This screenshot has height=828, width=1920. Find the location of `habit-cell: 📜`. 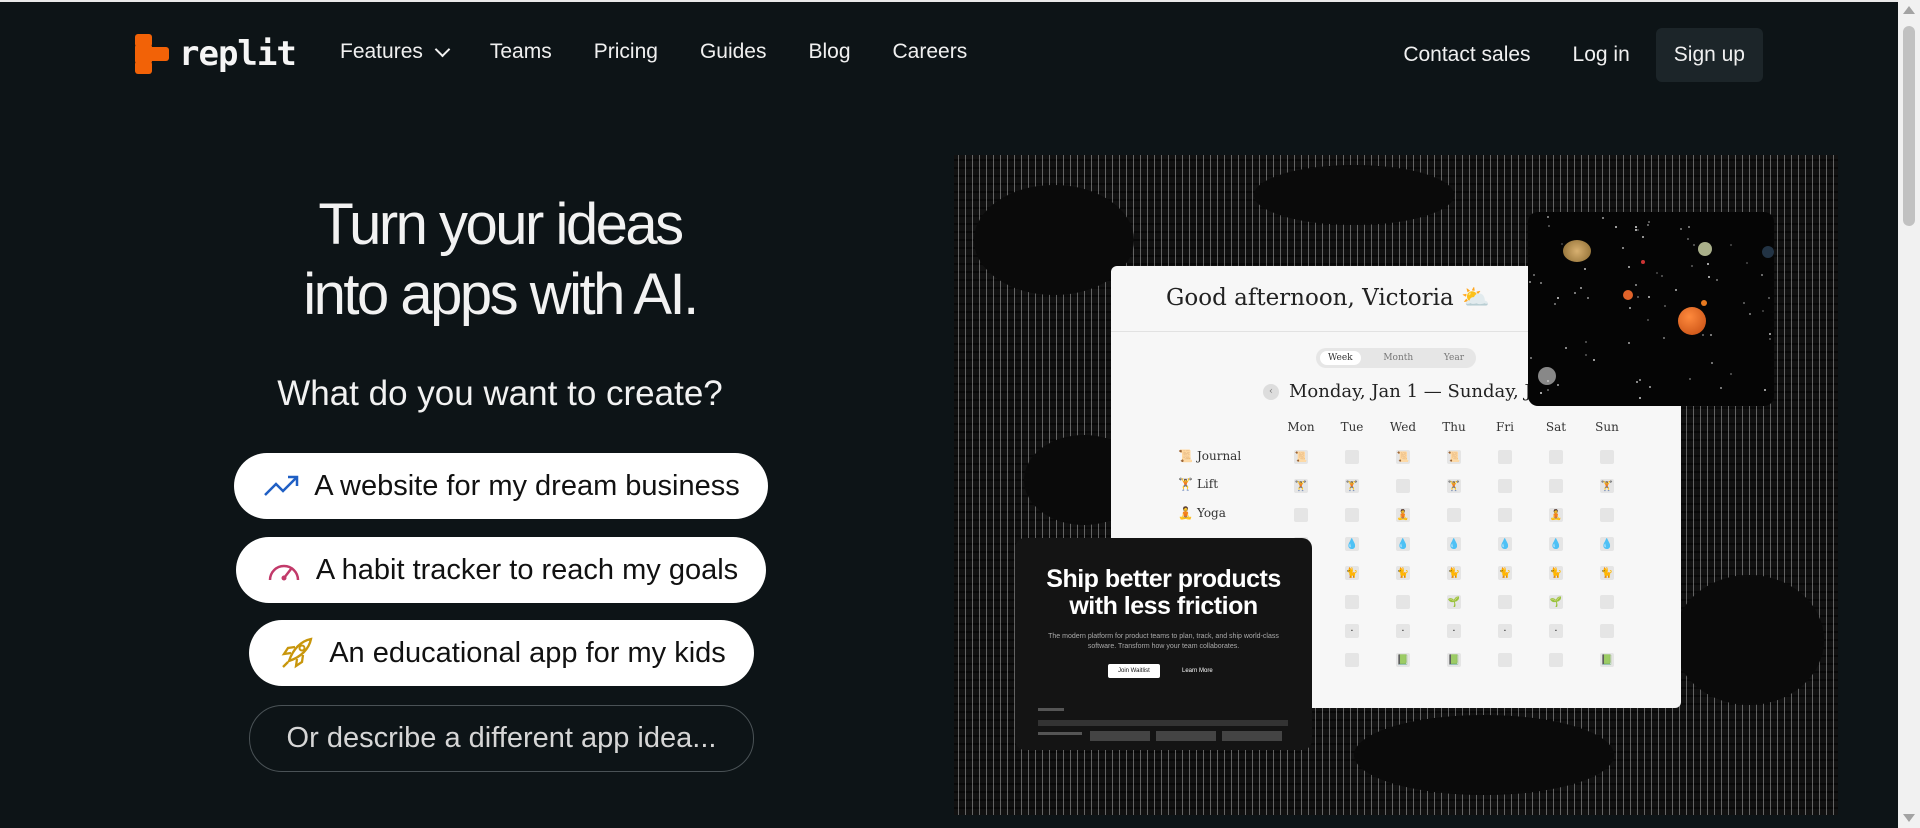

habit-cell: 📜 is located at coordinates (1454, 457).